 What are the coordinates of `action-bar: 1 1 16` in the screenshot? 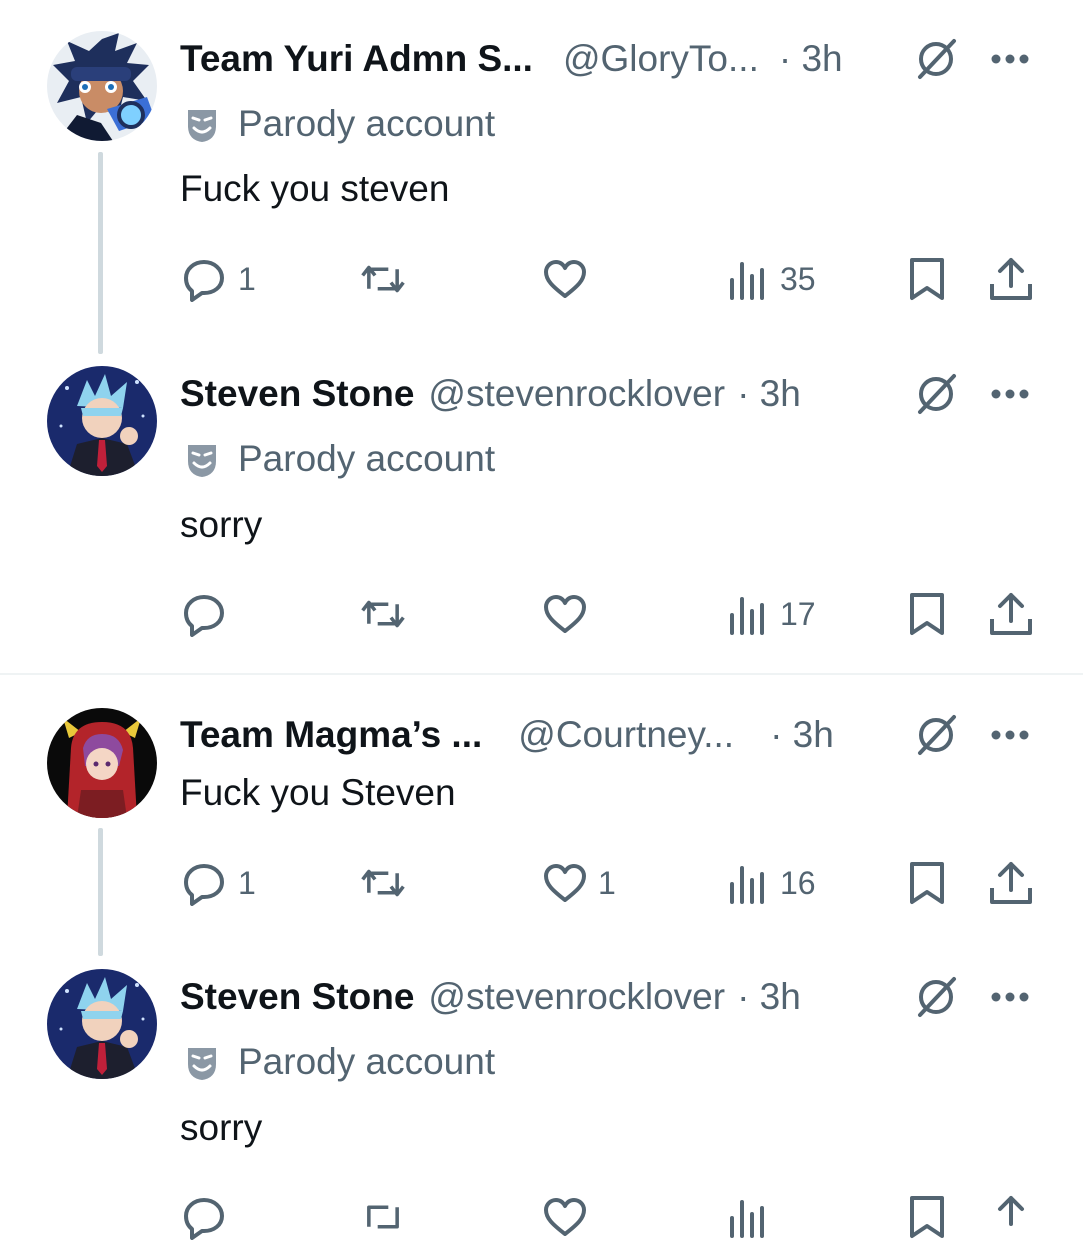 It's located at (541, 883).